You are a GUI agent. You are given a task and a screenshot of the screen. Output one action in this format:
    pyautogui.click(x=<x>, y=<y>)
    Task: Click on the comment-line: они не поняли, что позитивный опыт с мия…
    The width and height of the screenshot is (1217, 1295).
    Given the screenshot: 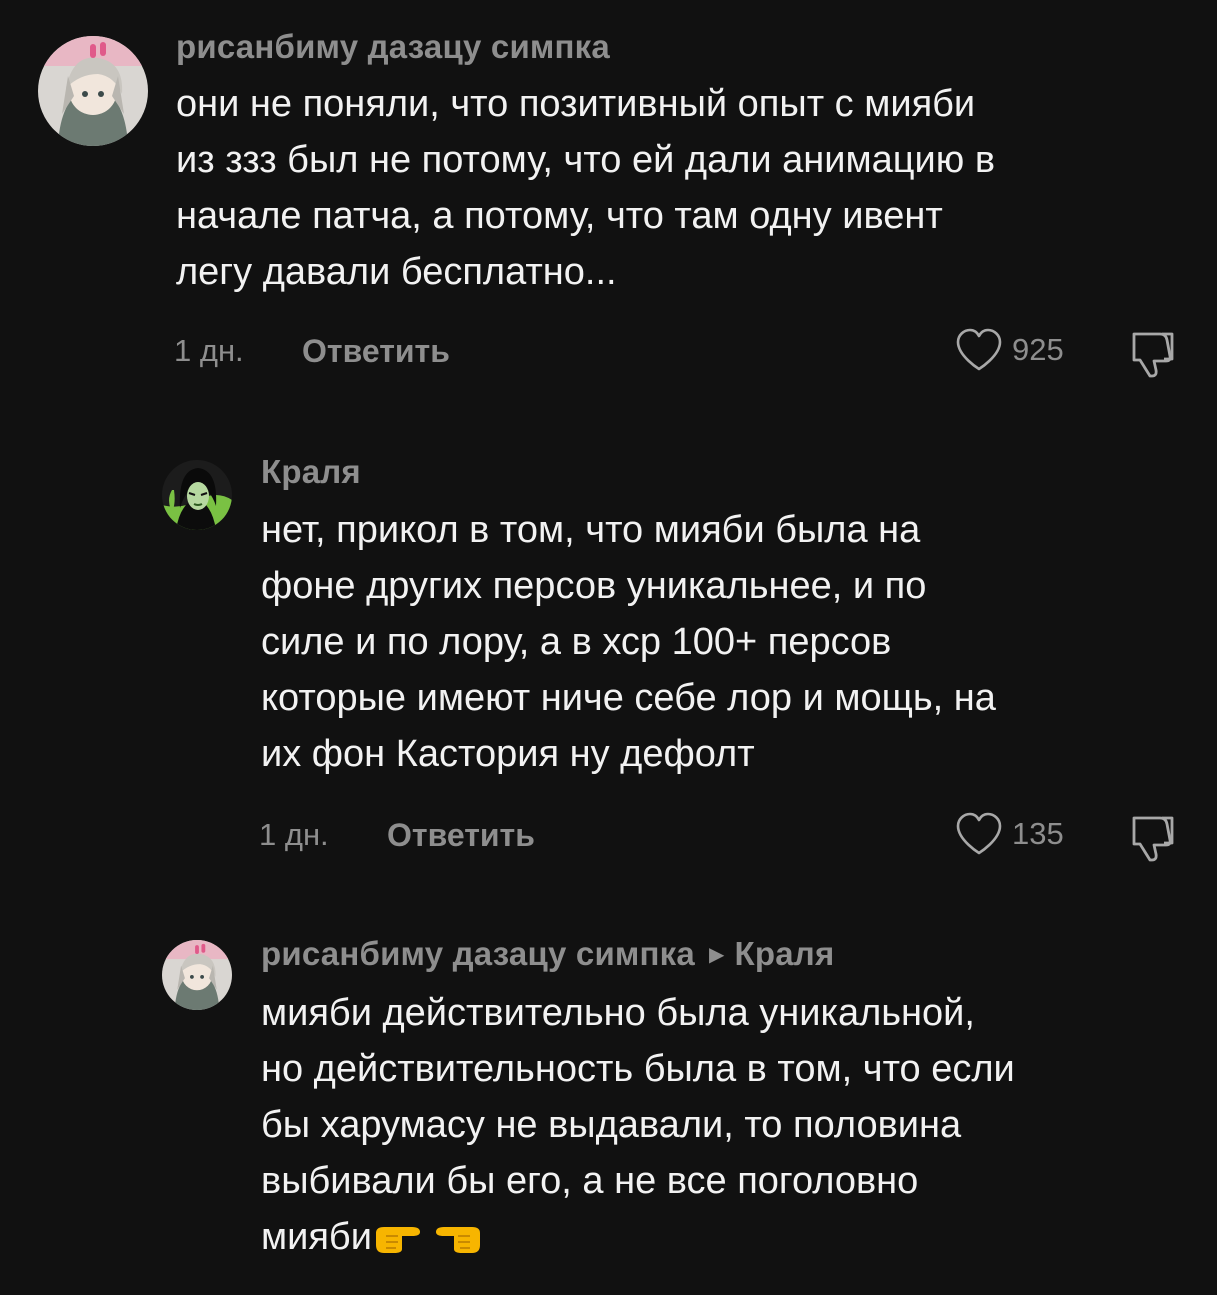 What is the action you would take?
    pyautogui.click(x=576, y=104)
    